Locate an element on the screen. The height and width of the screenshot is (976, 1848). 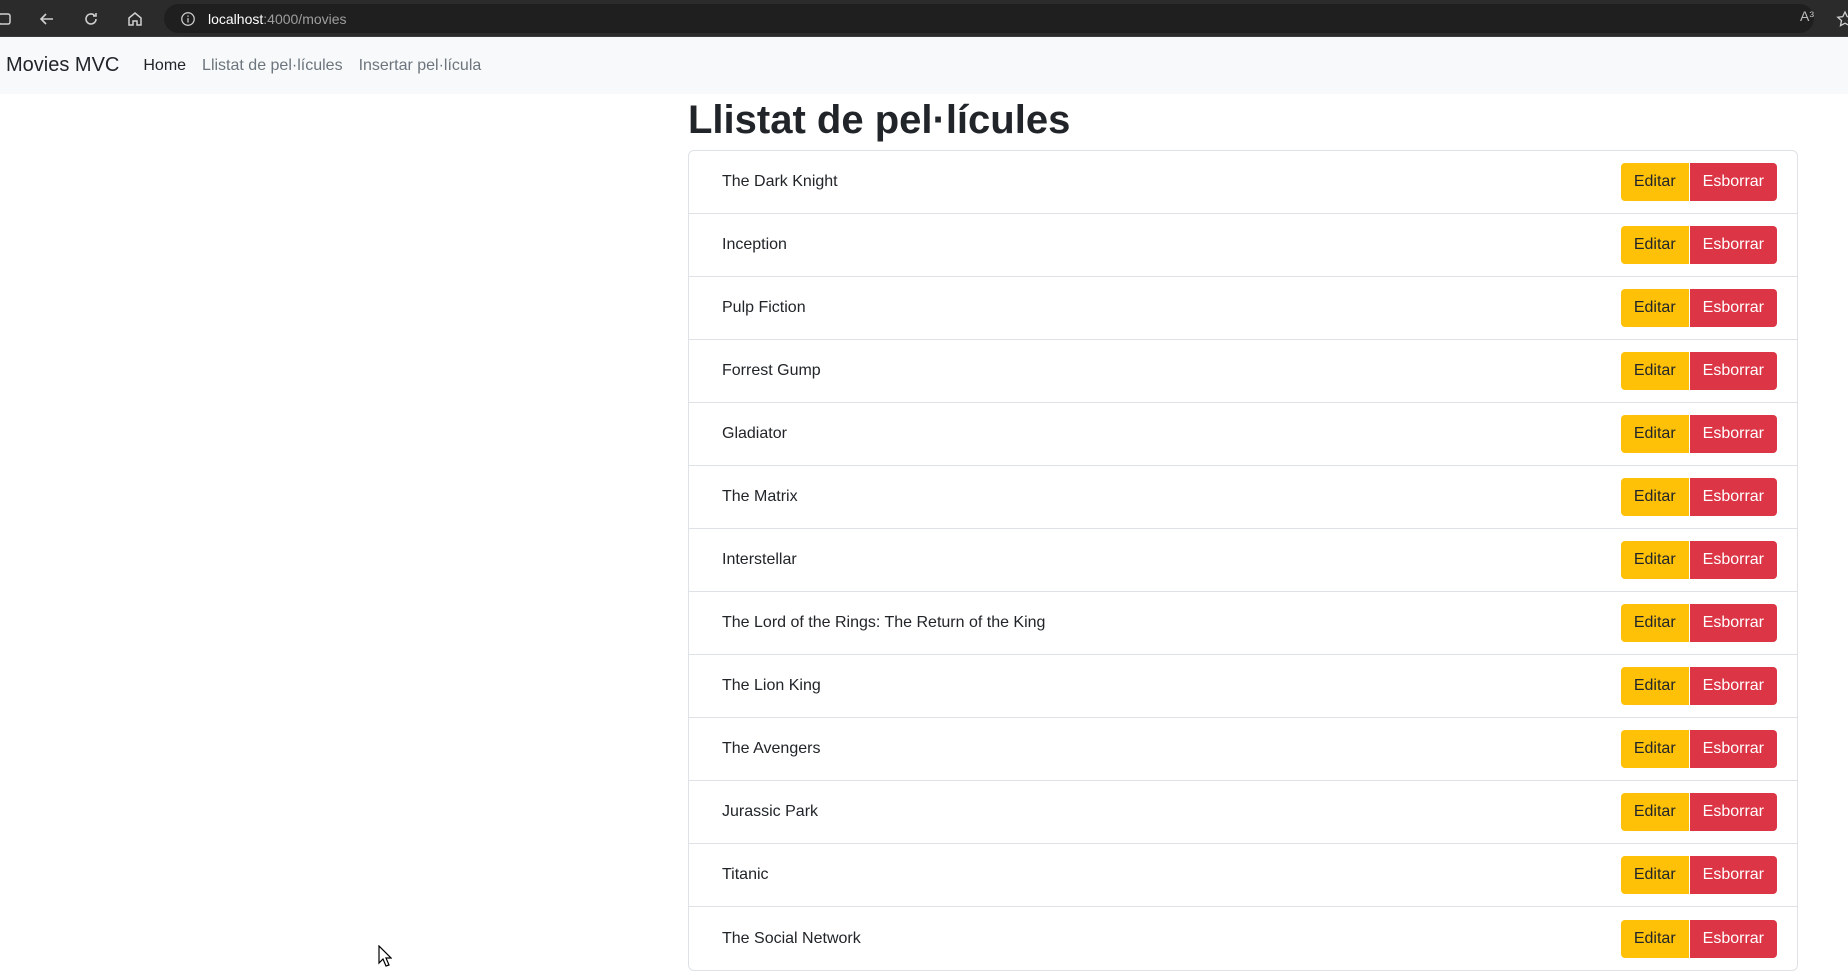
site-info-icon is located at coordinates (188, 19).